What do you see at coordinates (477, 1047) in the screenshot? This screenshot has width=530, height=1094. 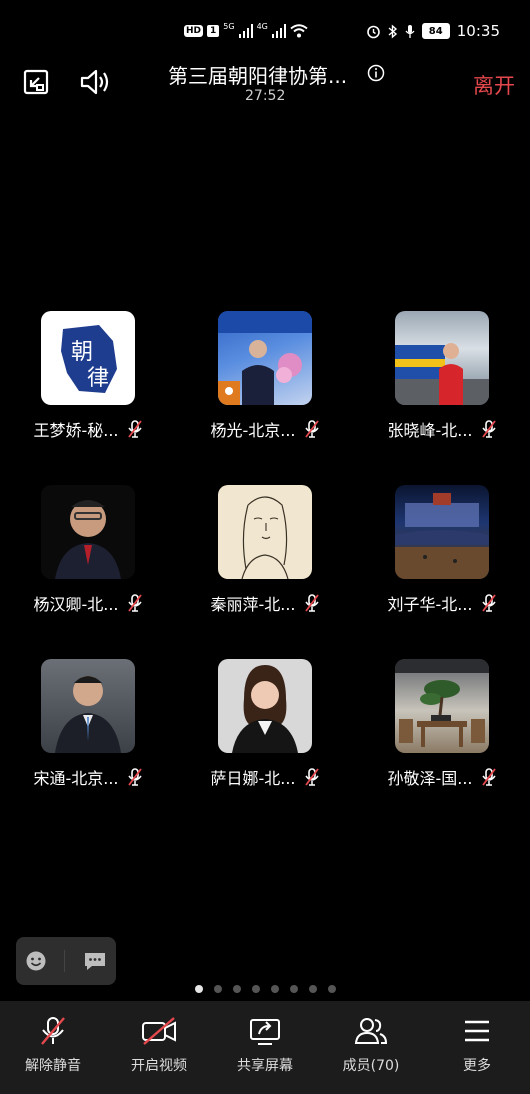 I see `more-button: 更多` at bounding box center [477, 1047].